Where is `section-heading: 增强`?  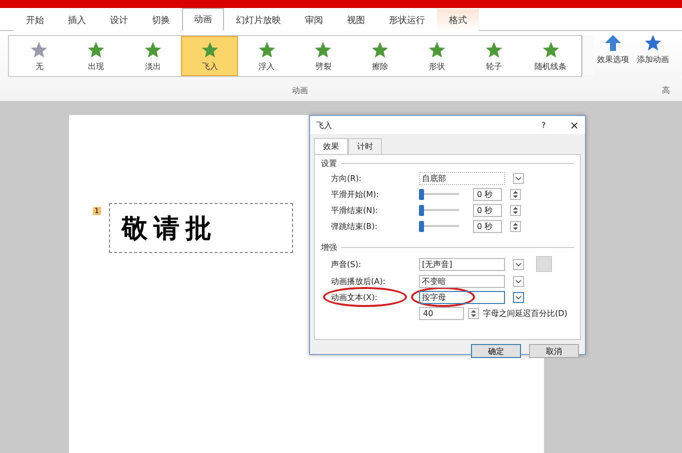 section-heading: 增强 is located at coordinates (329, 247).